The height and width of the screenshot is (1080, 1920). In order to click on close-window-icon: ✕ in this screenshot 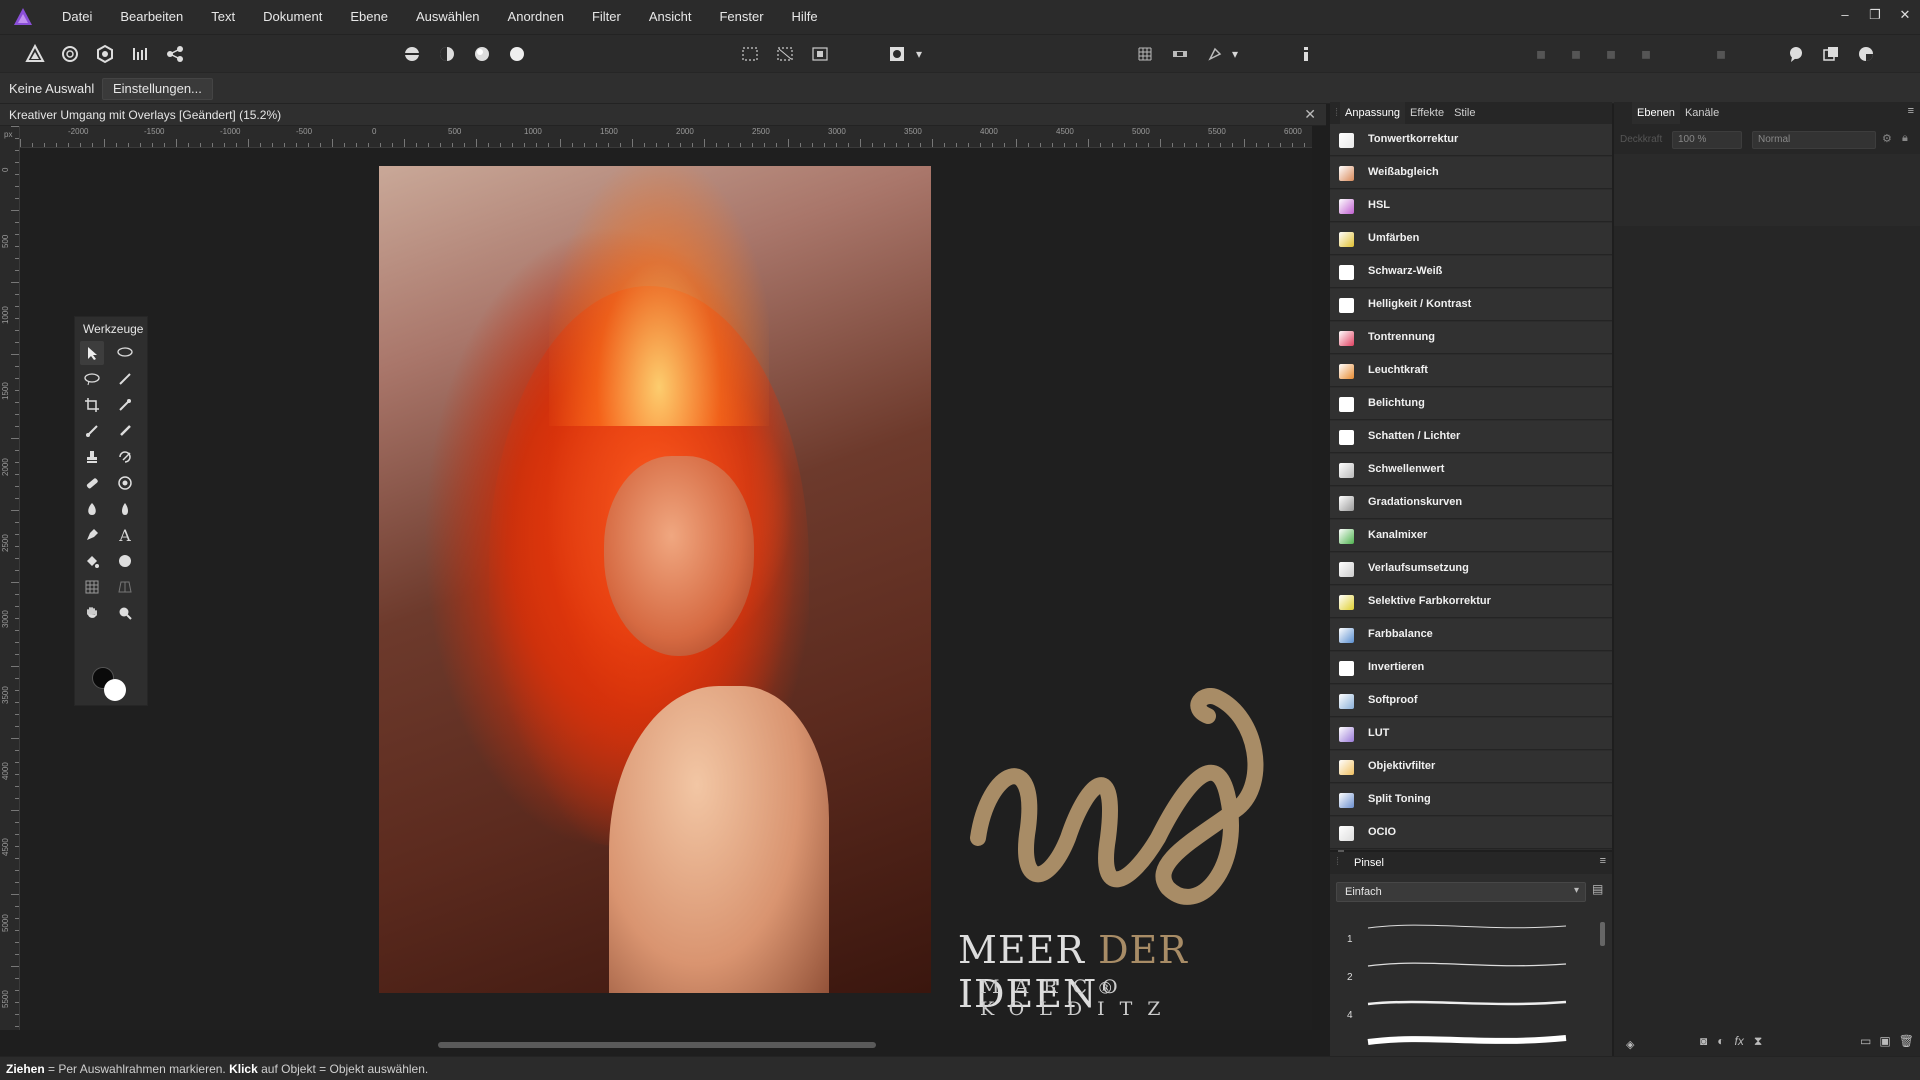, I will do `click(1905, 15)`.